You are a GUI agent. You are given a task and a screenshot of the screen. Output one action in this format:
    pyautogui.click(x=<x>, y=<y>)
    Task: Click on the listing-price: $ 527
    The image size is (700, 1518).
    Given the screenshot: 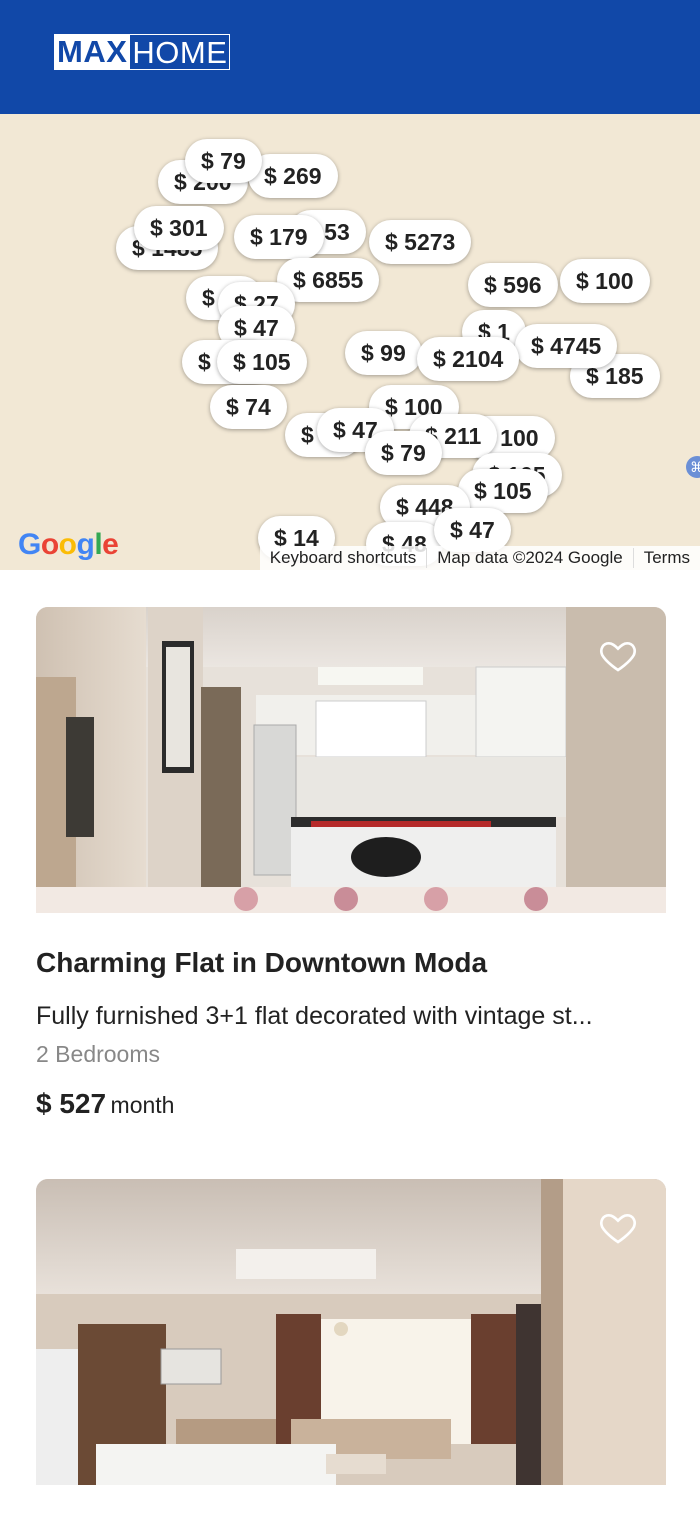 What is the action you would take?
    pyautogui.click(x=71, y=1103)
    